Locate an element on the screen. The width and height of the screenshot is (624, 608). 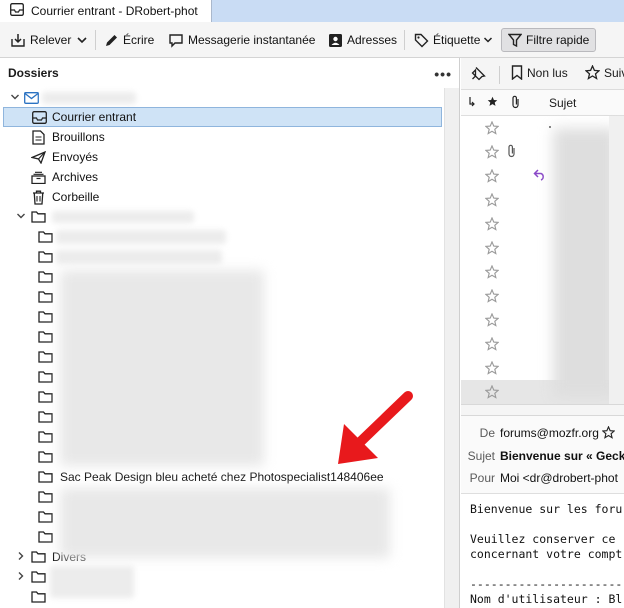
to-label: Pour is located at coordinates (482, 478).